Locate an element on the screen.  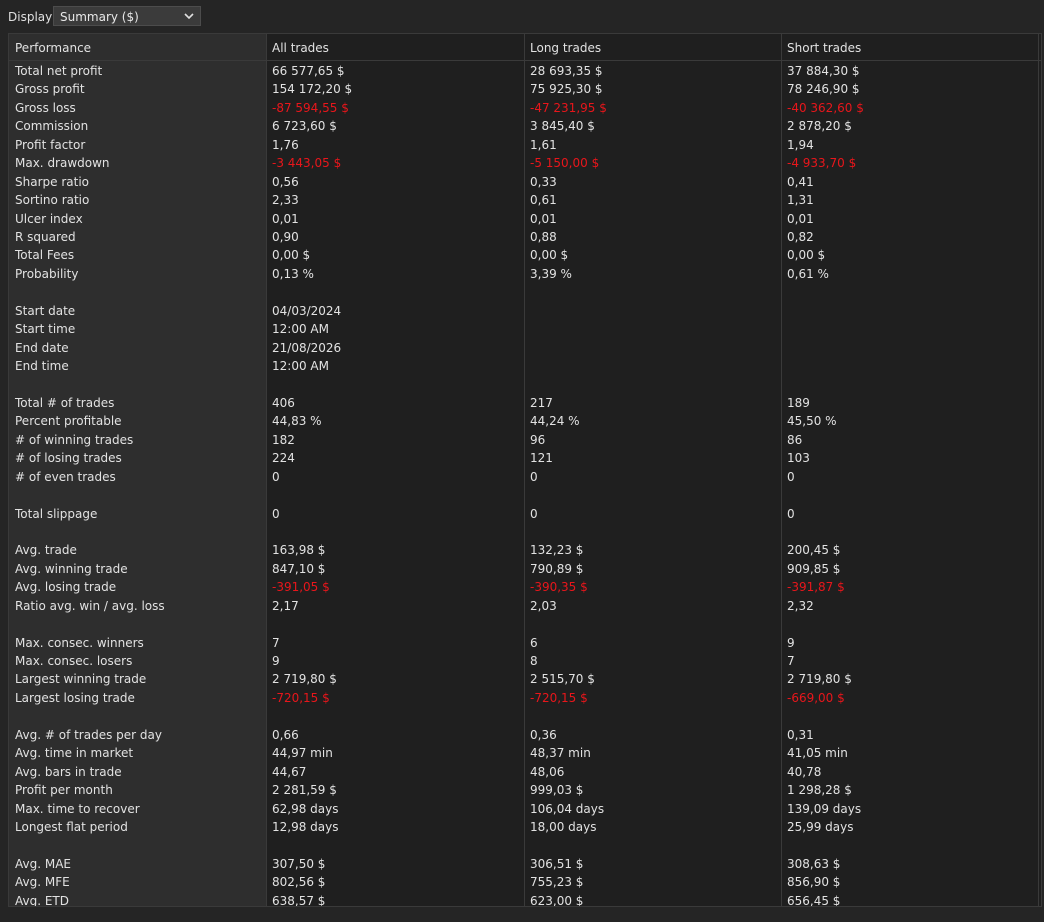
long-trades-value: 0 is located at coordinates (534, 476).